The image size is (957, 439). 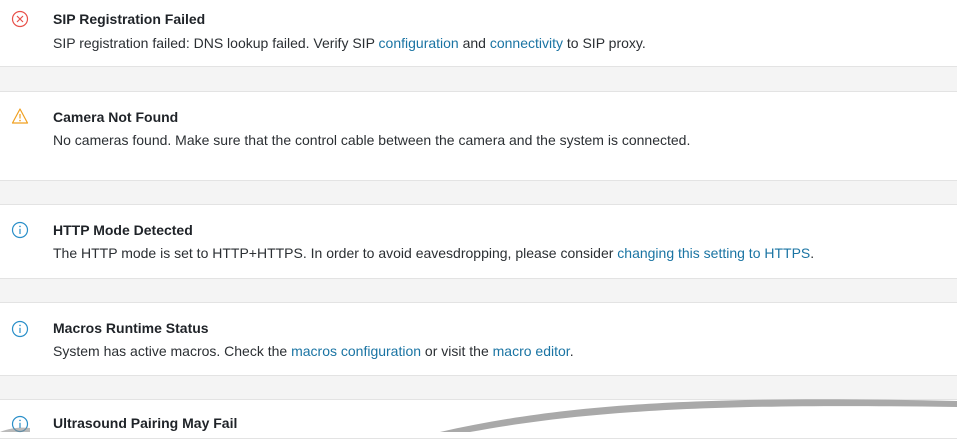 I want to click on alert-card-ultrasound: Ultrasound Pairing May Fail, so click(x=478, y=419).